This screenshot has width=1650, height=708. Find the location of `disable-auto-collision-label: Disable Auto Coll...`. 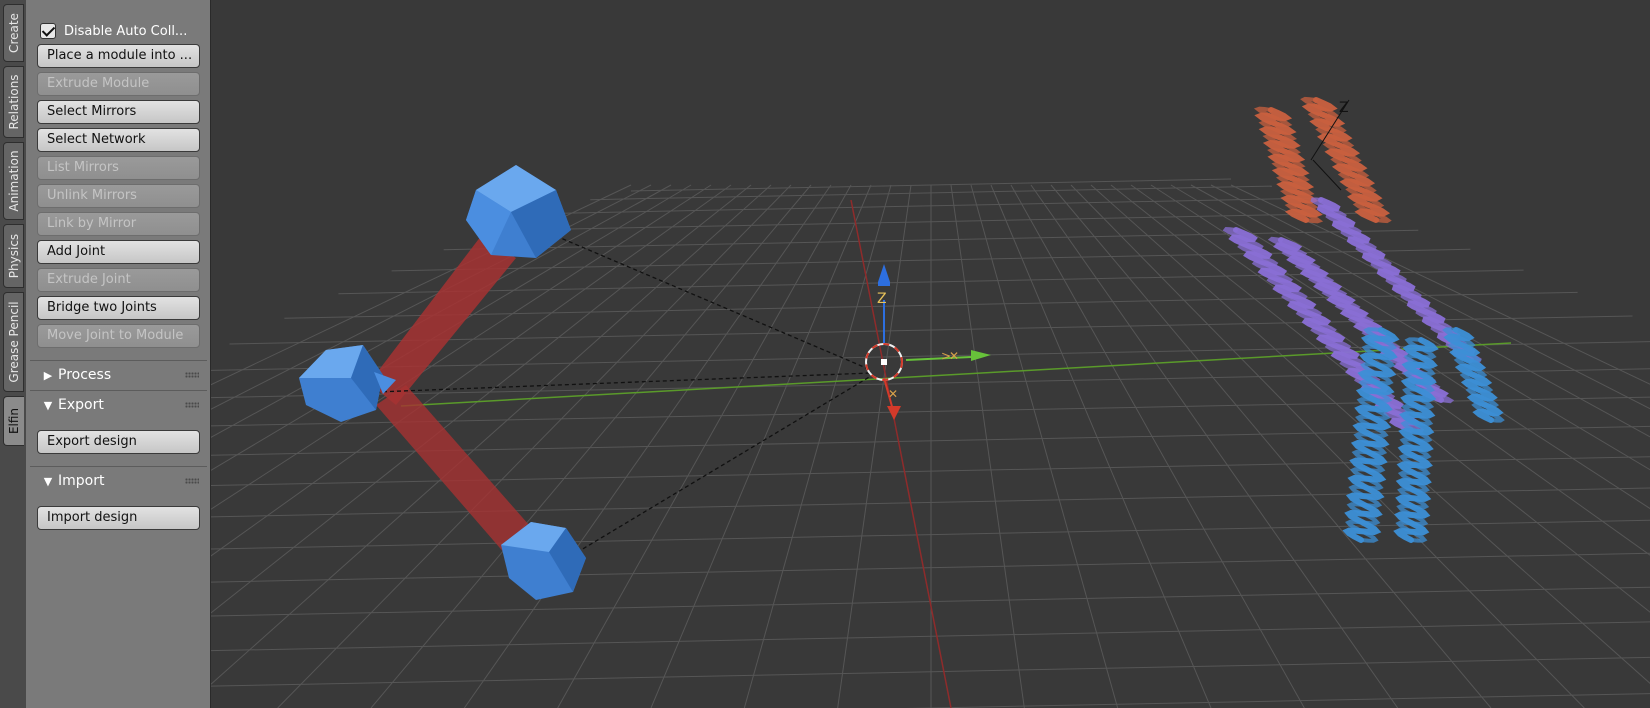

disable-auto-collision-label: Disable Auto Coll... is located at coordinates (126, 31).